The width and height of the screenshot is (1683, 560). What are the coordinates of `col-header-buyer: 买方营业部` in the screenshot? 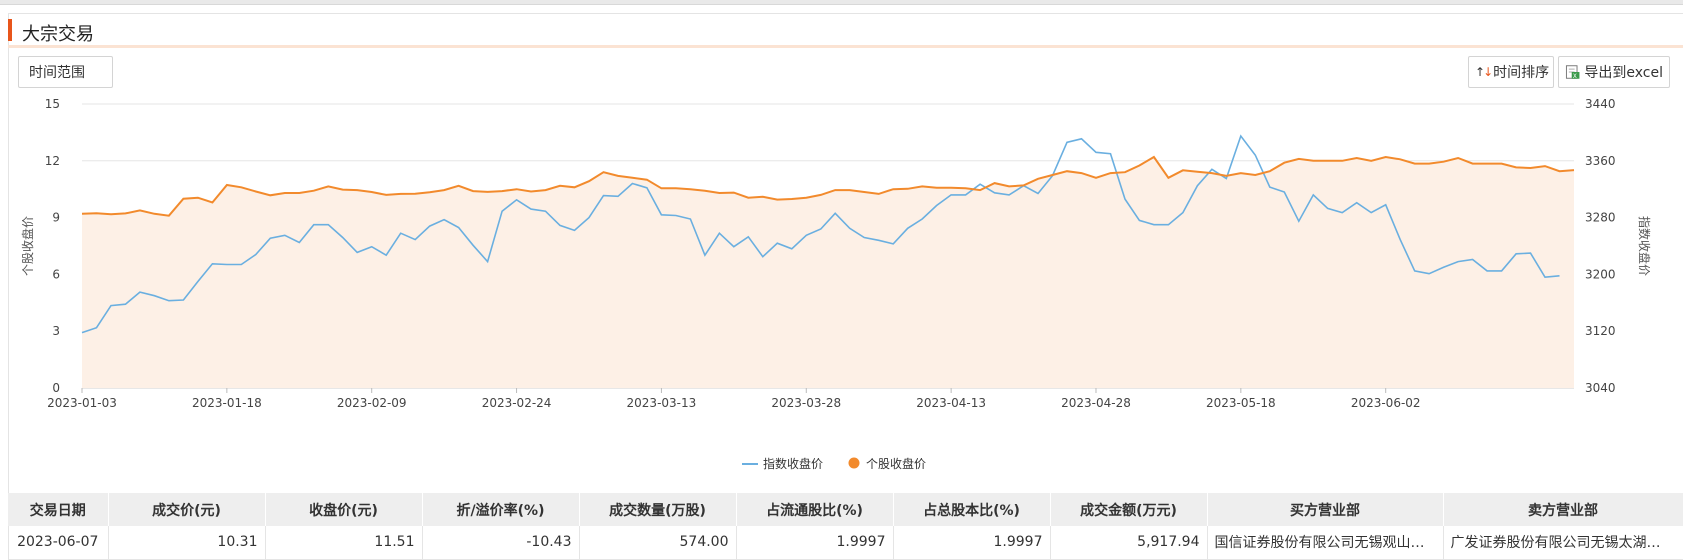 It's located at (1325, 509).